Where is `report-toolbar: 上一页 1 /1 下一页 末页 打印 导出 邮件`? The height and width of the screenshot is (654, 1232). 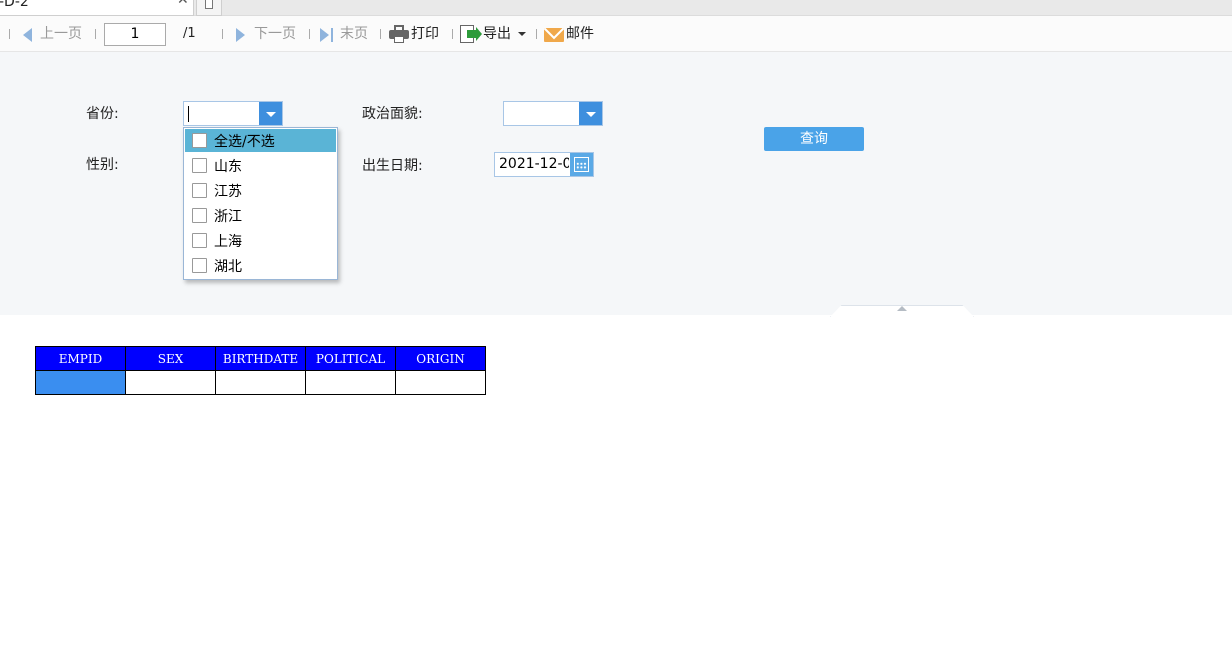
report-toolbar: 上一页 1 /1 下一页 末页 打印 导出 邮件 is located at coordinates (616, 34).